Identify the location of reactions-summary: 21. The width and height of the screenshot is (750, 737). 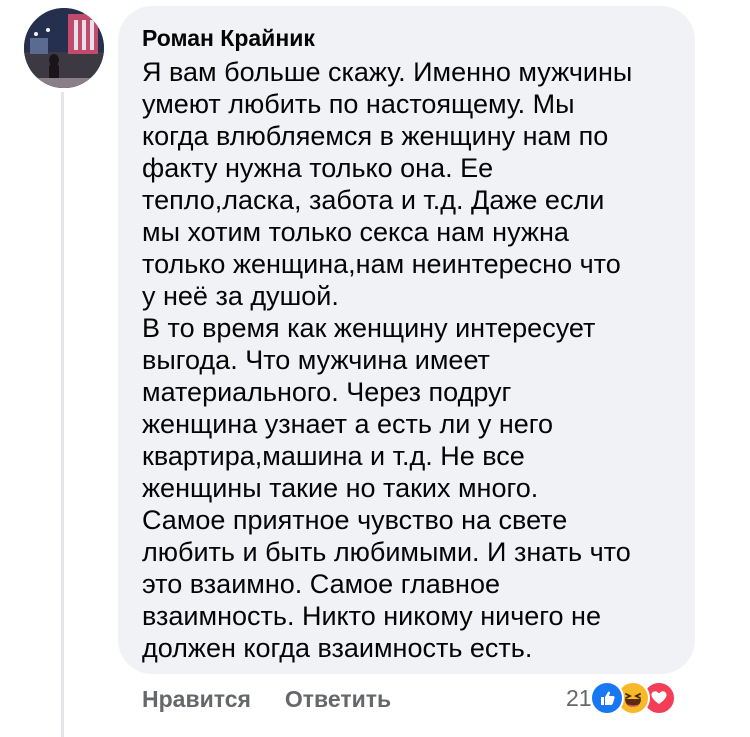
(621, 698).